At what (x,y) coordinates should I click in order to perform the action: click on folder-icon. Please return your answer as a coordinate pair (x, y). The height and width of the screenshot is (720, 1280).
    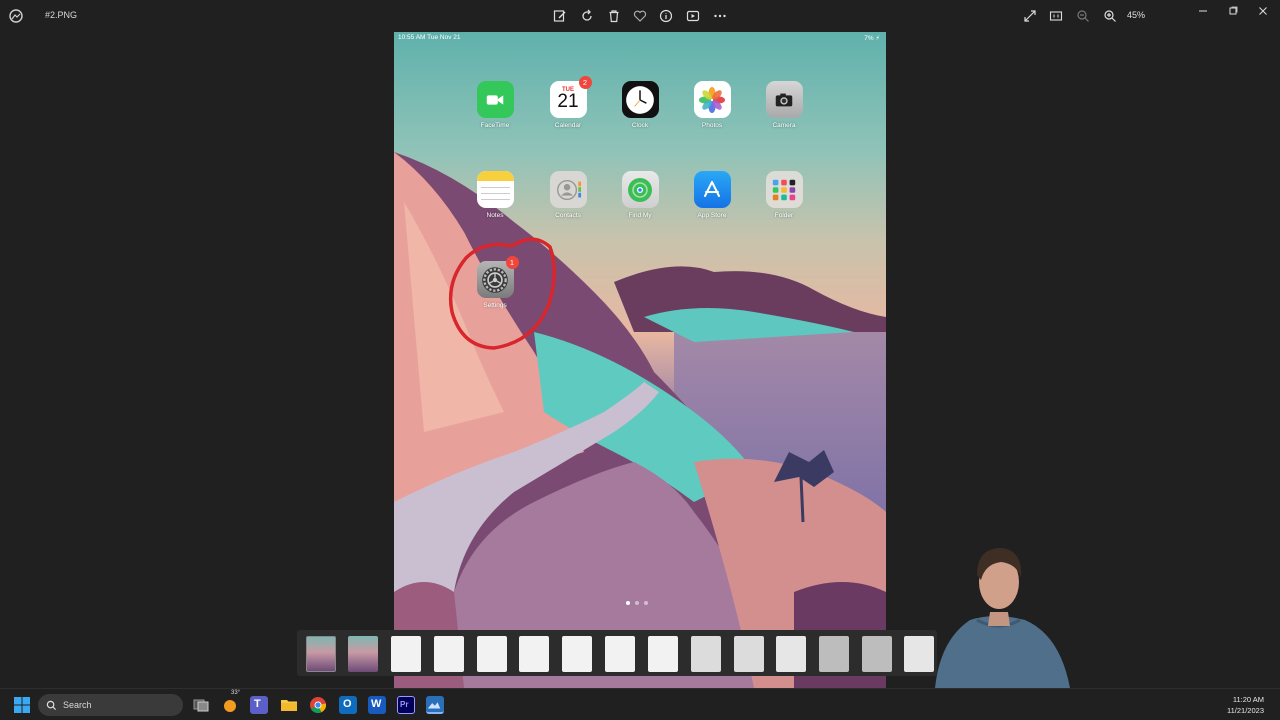
    Looking at the image, I should click on (784, 189).